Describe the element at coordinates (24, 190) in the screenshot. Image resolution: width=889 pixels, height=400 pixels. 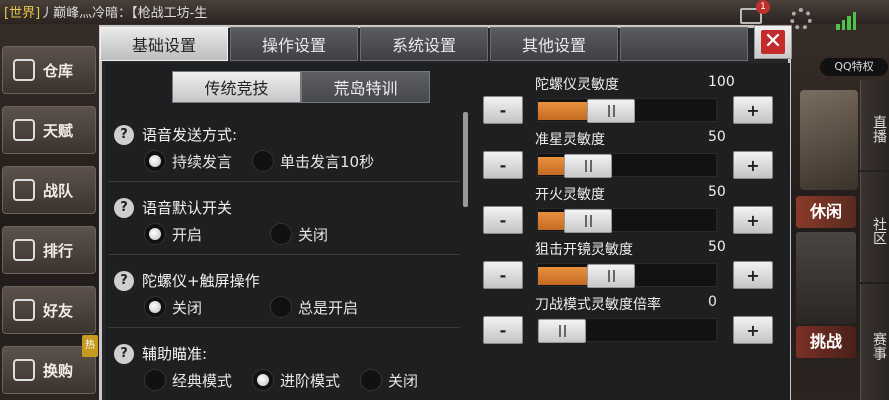
I see `team-icon` at that location.